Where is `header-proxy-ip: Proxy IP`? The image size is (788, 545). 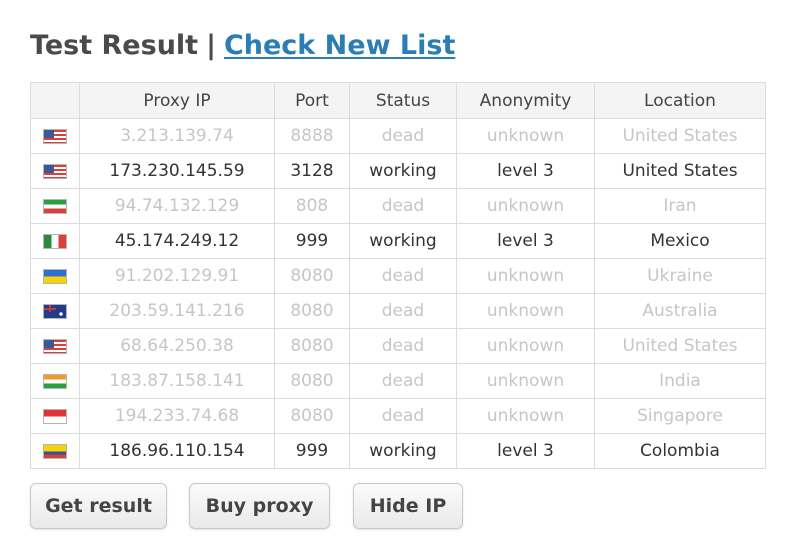
header-proxy-ip: Proxy IP is located at coordinates (177, 100).